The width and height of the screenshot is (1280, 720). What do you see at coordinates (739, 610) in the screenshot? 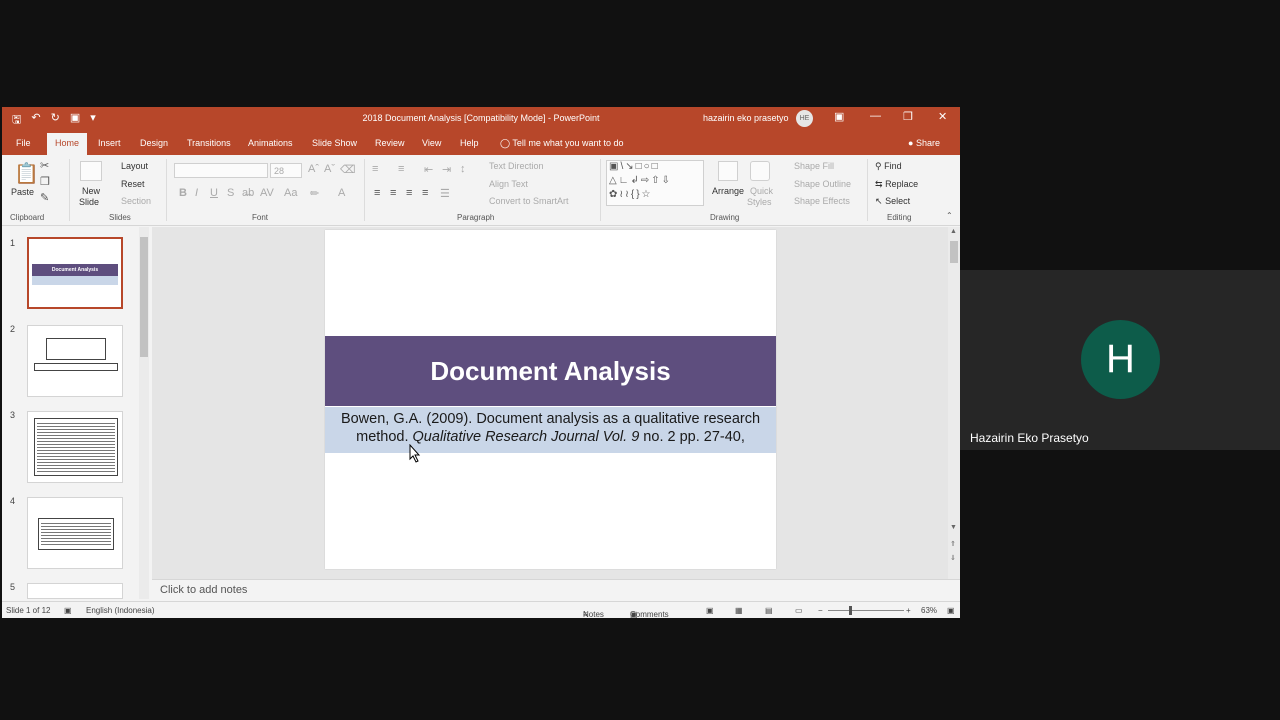
I see `slide-sorter-icon: ▦` at bounding box center [739, 610].